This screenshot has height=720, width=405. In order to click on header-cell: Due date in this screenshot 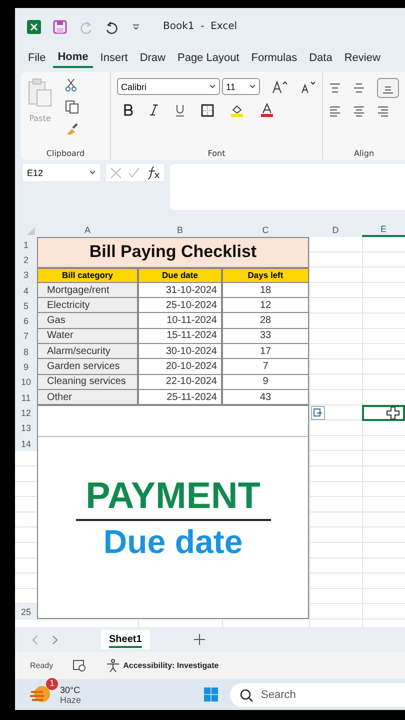, I will do `click(180, 275)`.